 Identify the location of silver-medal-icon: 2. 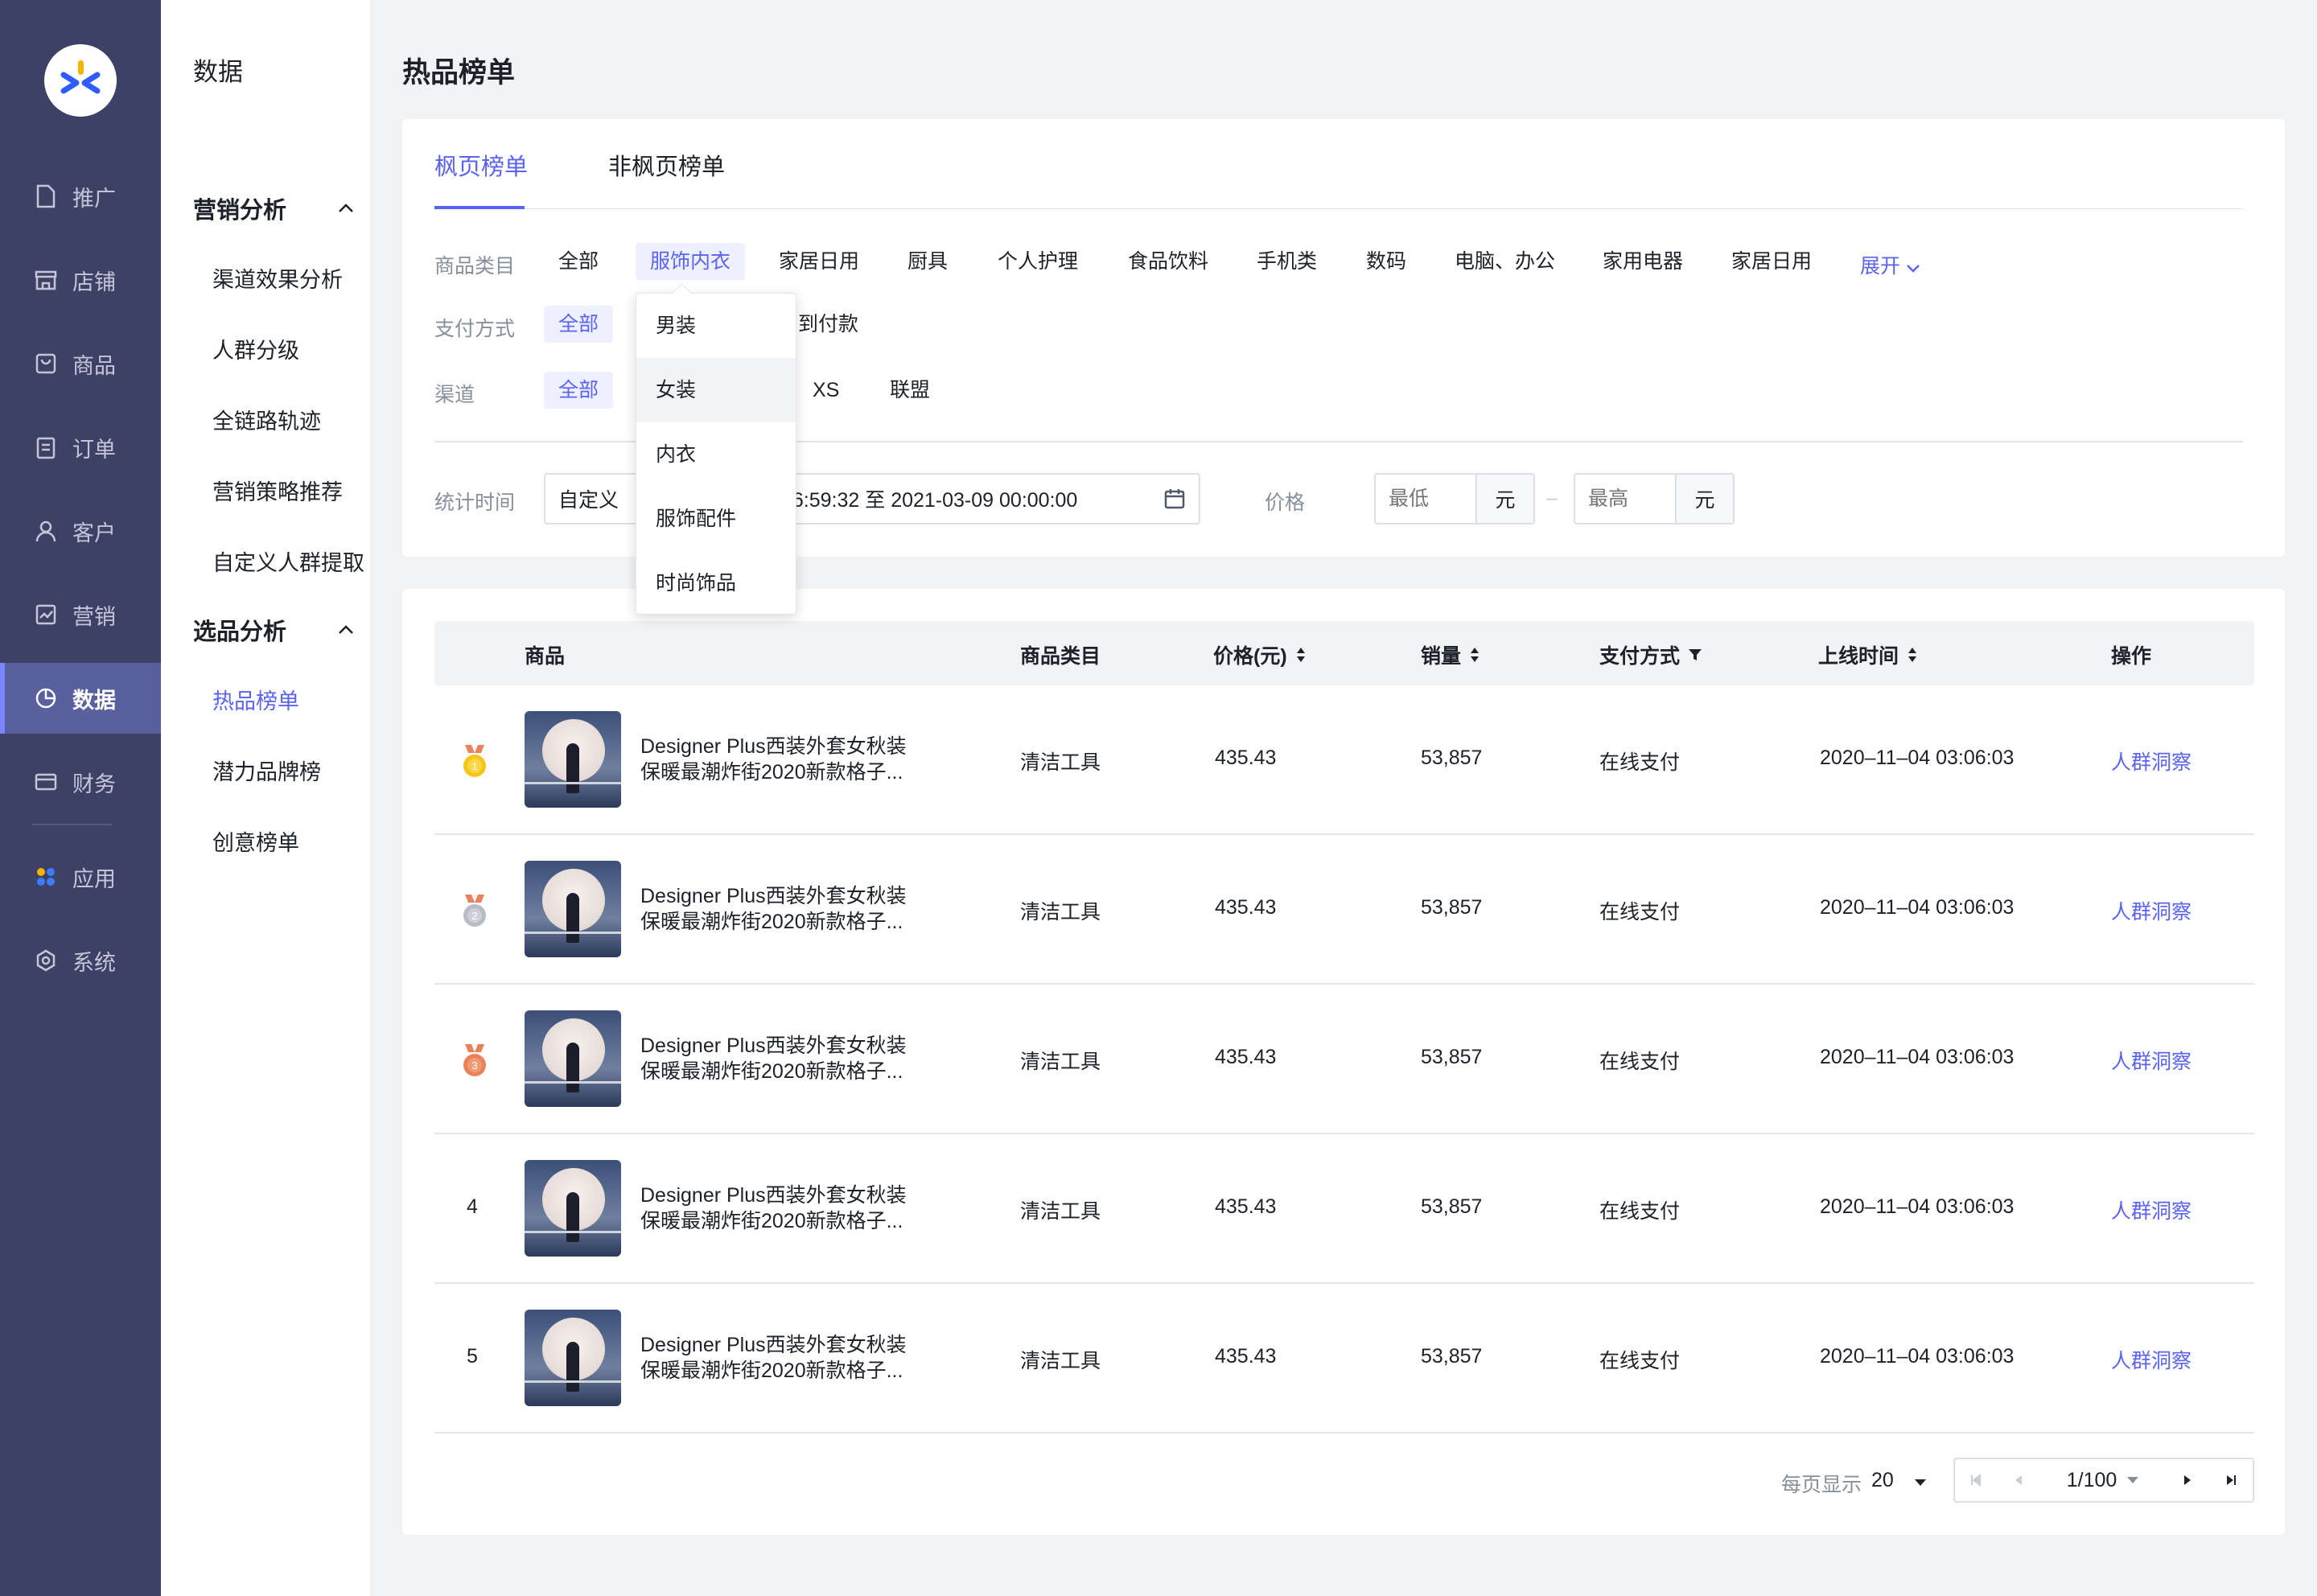
(474, 911).